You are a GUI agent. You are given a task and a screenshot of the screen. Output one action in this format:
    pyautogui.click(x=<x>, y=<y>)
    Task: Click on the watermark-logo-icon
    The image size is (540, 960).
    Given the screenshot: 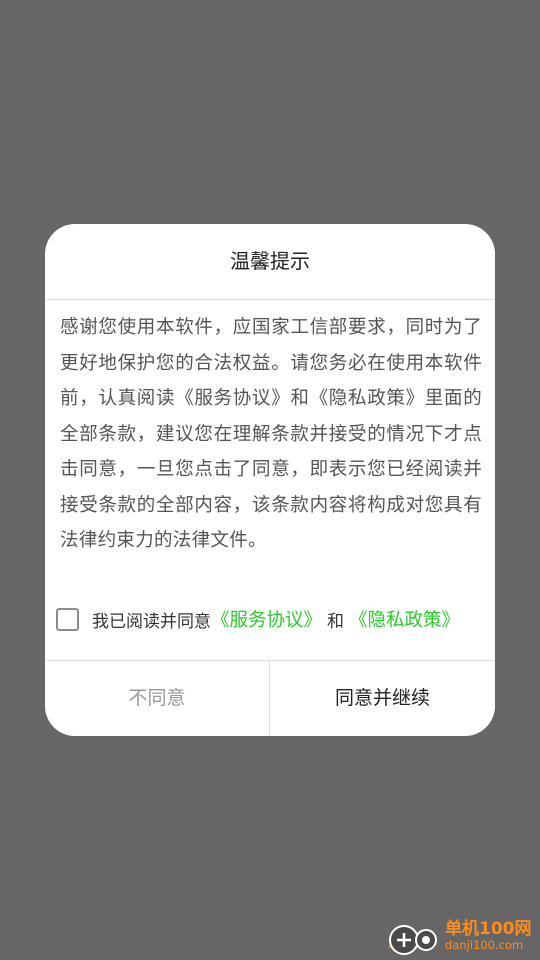 What is the action you would take?
    pyautogui.click(x=412, y=940)
    